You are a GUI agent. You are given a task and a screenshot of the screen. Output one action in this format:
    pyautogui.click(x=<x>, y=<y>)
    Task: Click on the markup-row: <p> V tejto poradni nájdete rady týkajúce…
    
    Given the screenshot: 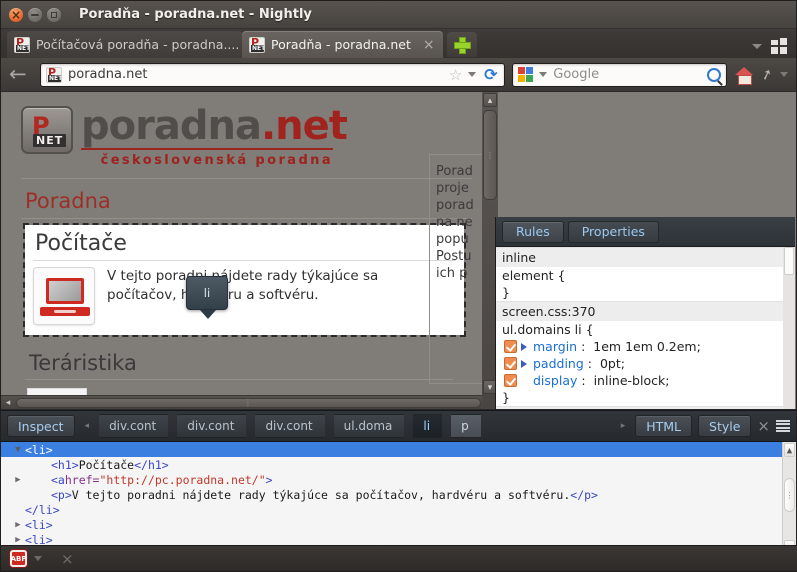 What is the action you would take?
    pyautogui.click(x=398, y=494)
    